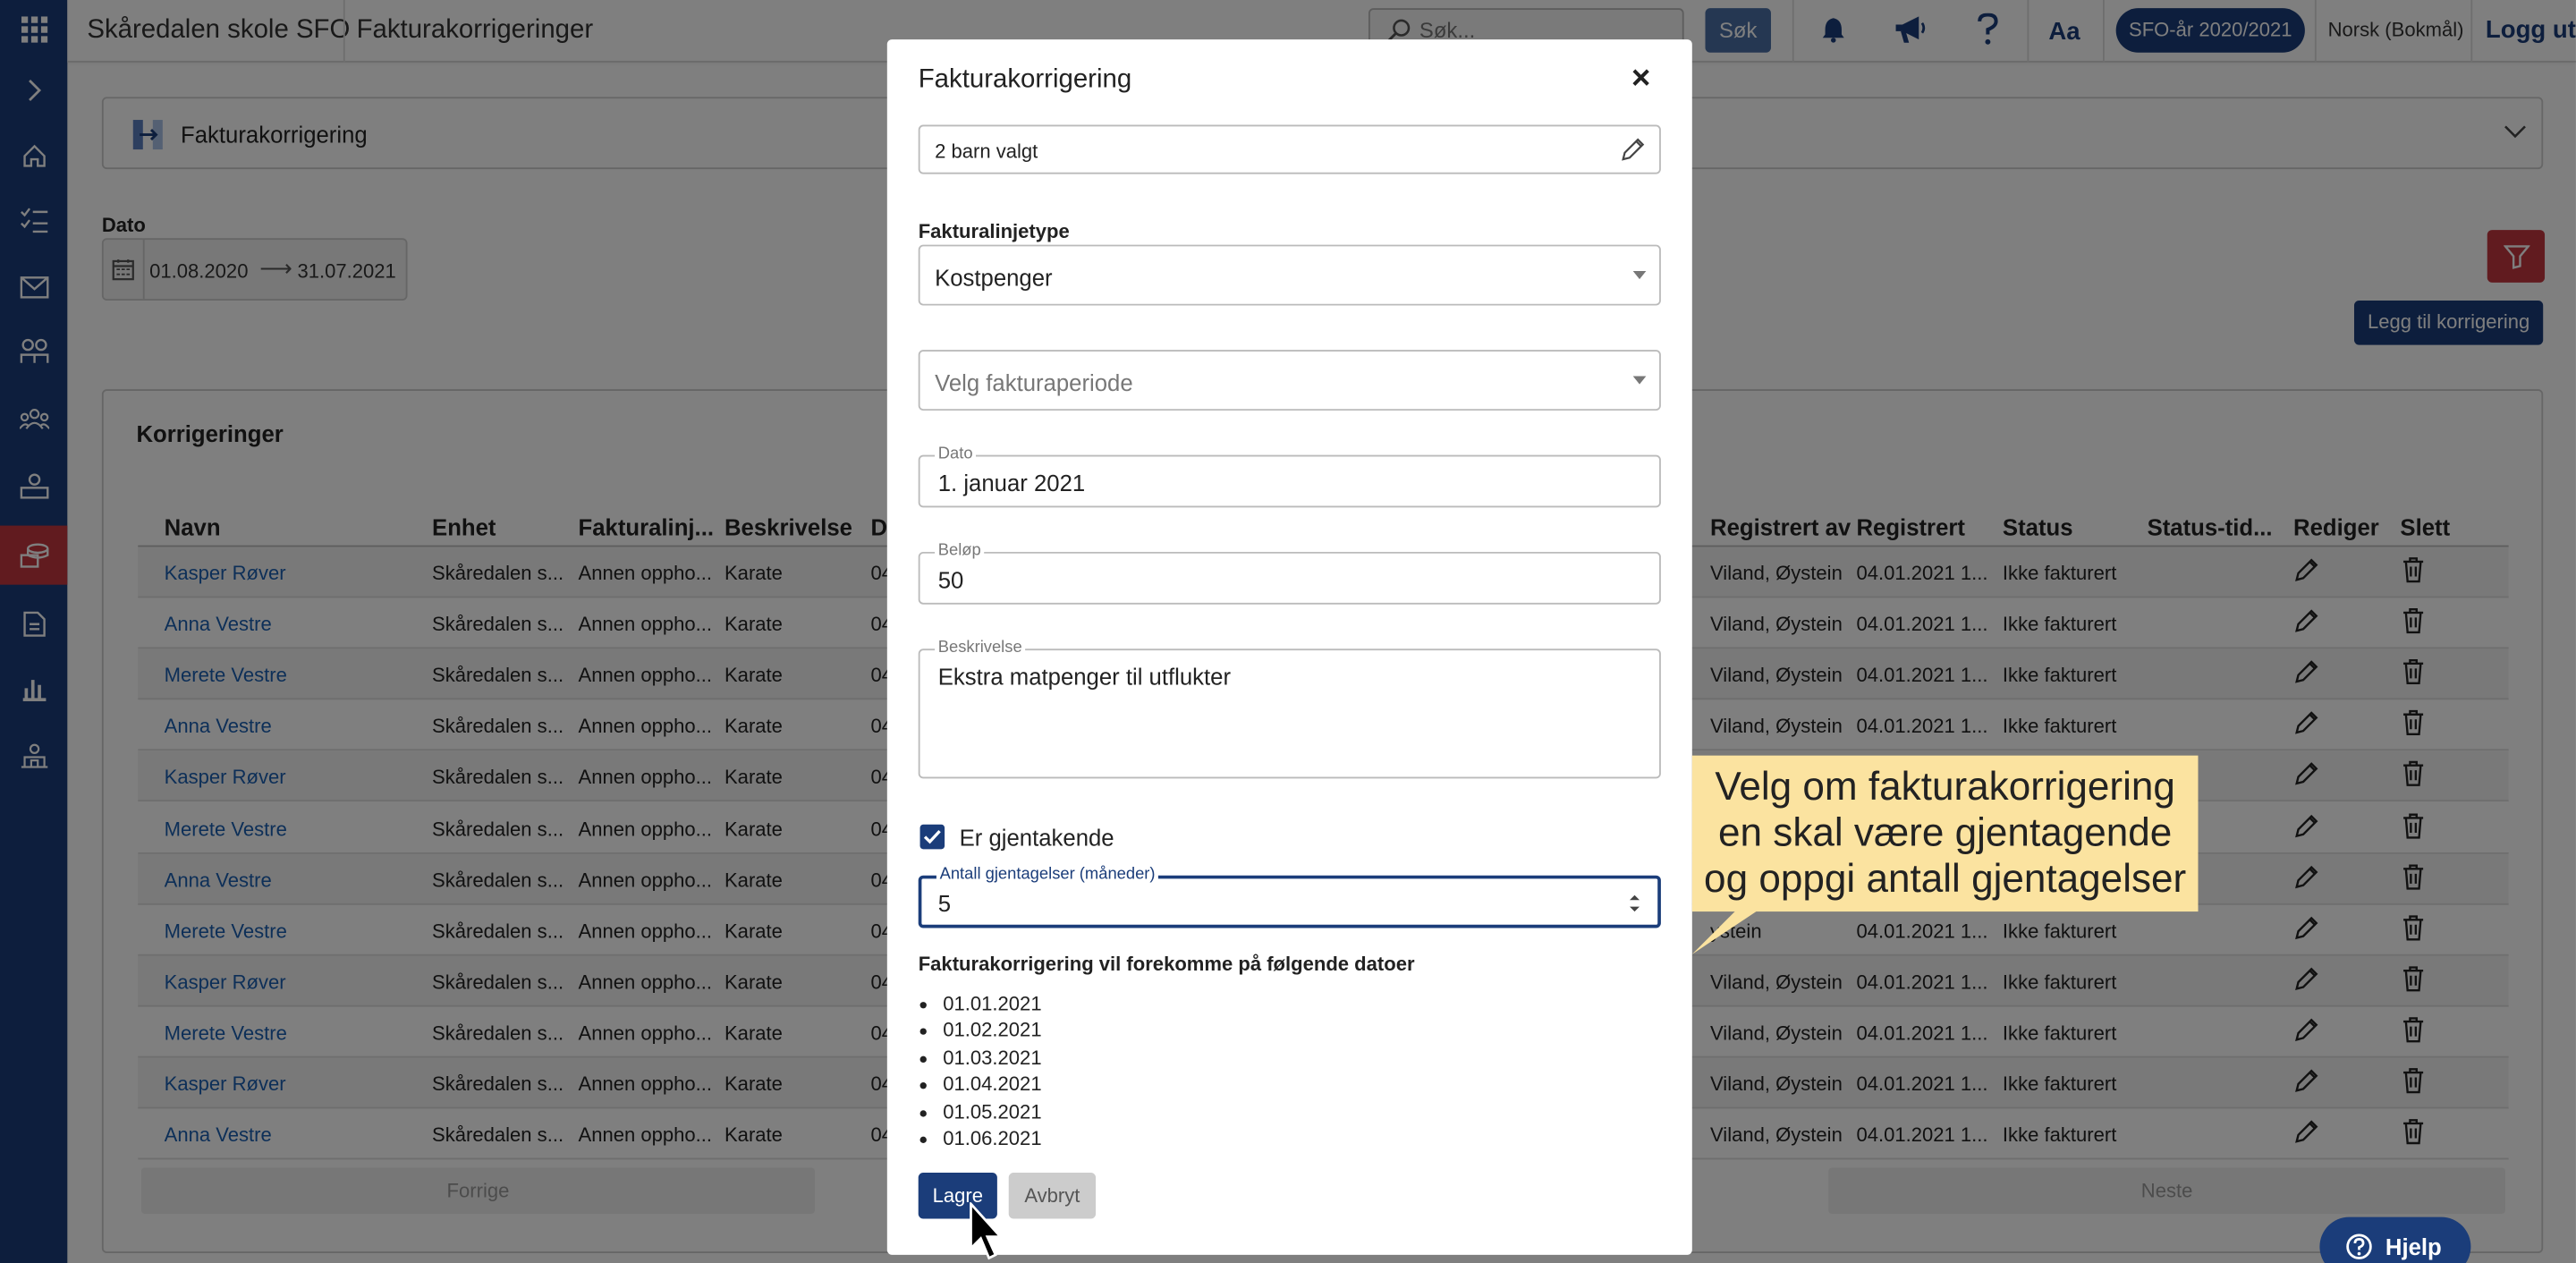 The width and height of the screenshot is (2576, 1263). Describe the element at coordinates (1640, 78) in the screenshot. I see `close-icon: ×` at that location.